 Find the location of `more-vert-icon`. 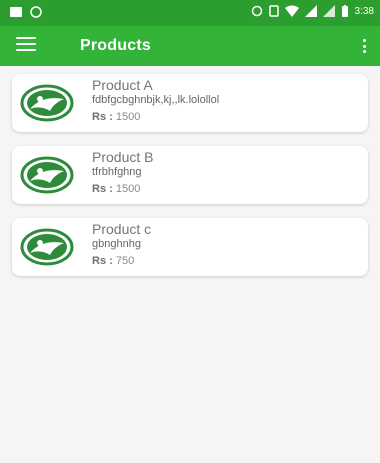

more-vert-icon is located at coordinates (364, 46).